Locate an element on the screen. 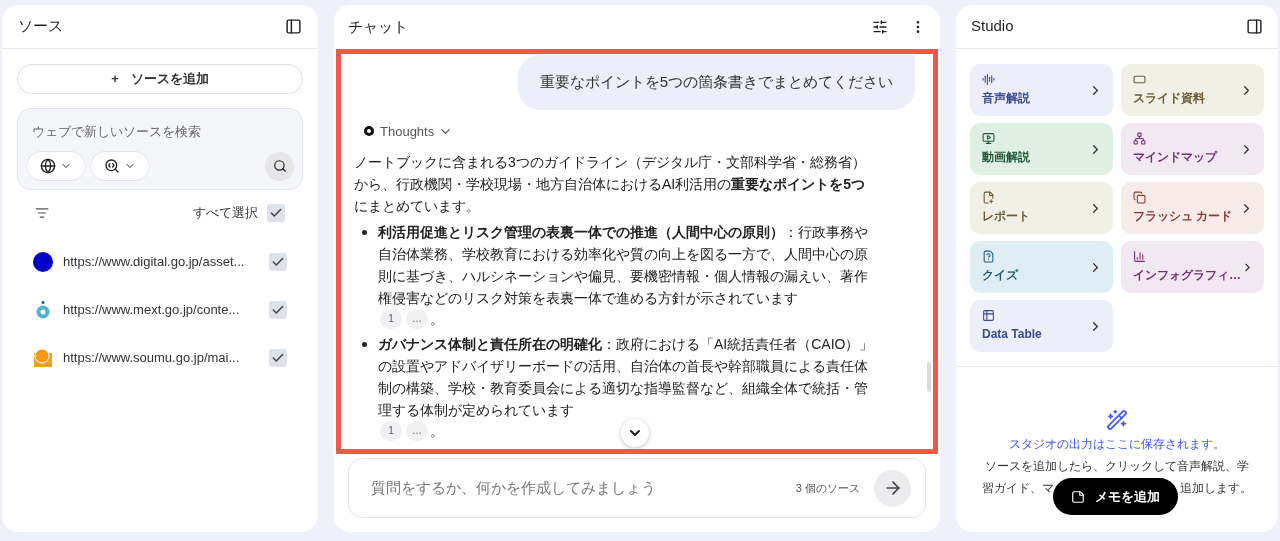  bullet-text: 利活用促進とリスク管理の表裏一体での推進（人間中心の原則）：行政事務や自治体業務、学校教育における効率化や質の向上を図る一方で、人間中心の原則に基づき、ハルシネーションや偏見、要機密情報・個人情報の漏えい、著作権侵害などのリスク対策を表裏一体で進める方針が示されています is located at coordinates (623, 265).